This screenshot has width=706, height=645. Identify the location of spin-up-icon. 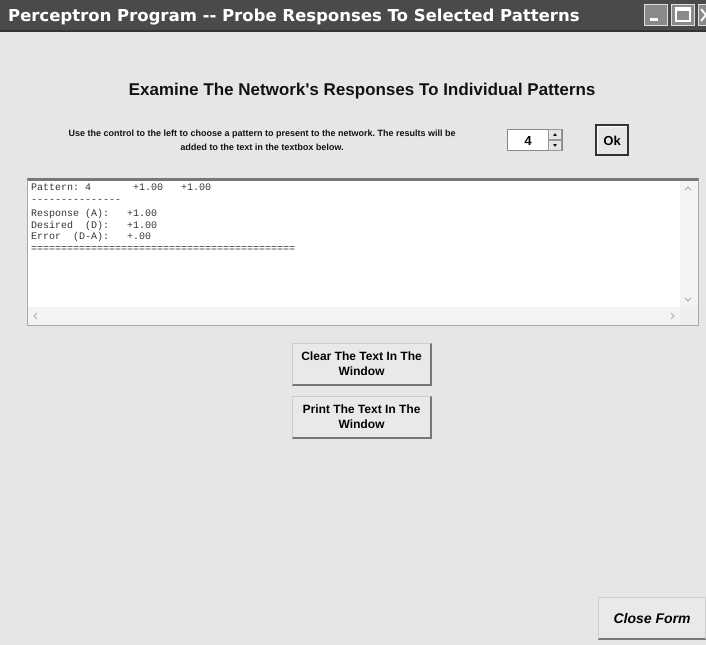
(555, 134).